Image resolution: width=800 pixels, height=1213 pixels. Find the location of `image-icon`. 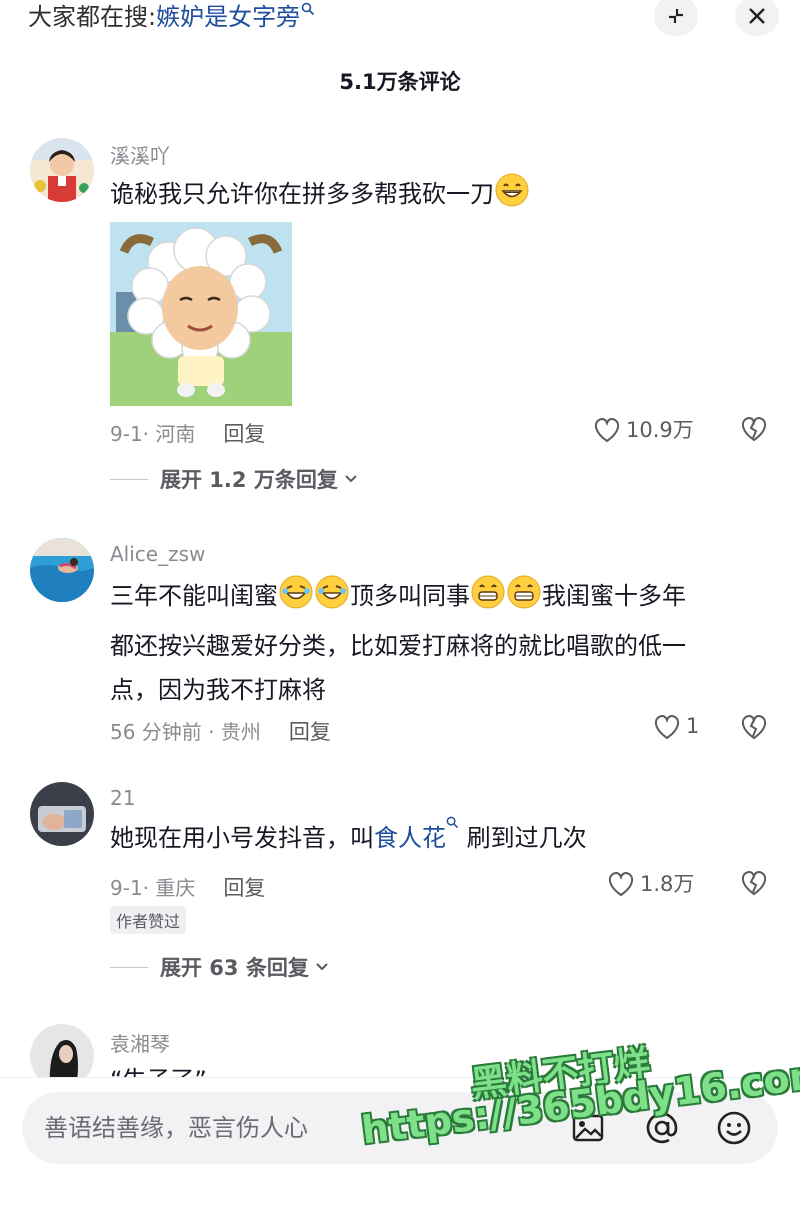

image-icon is located at coordinates (588, 1128).